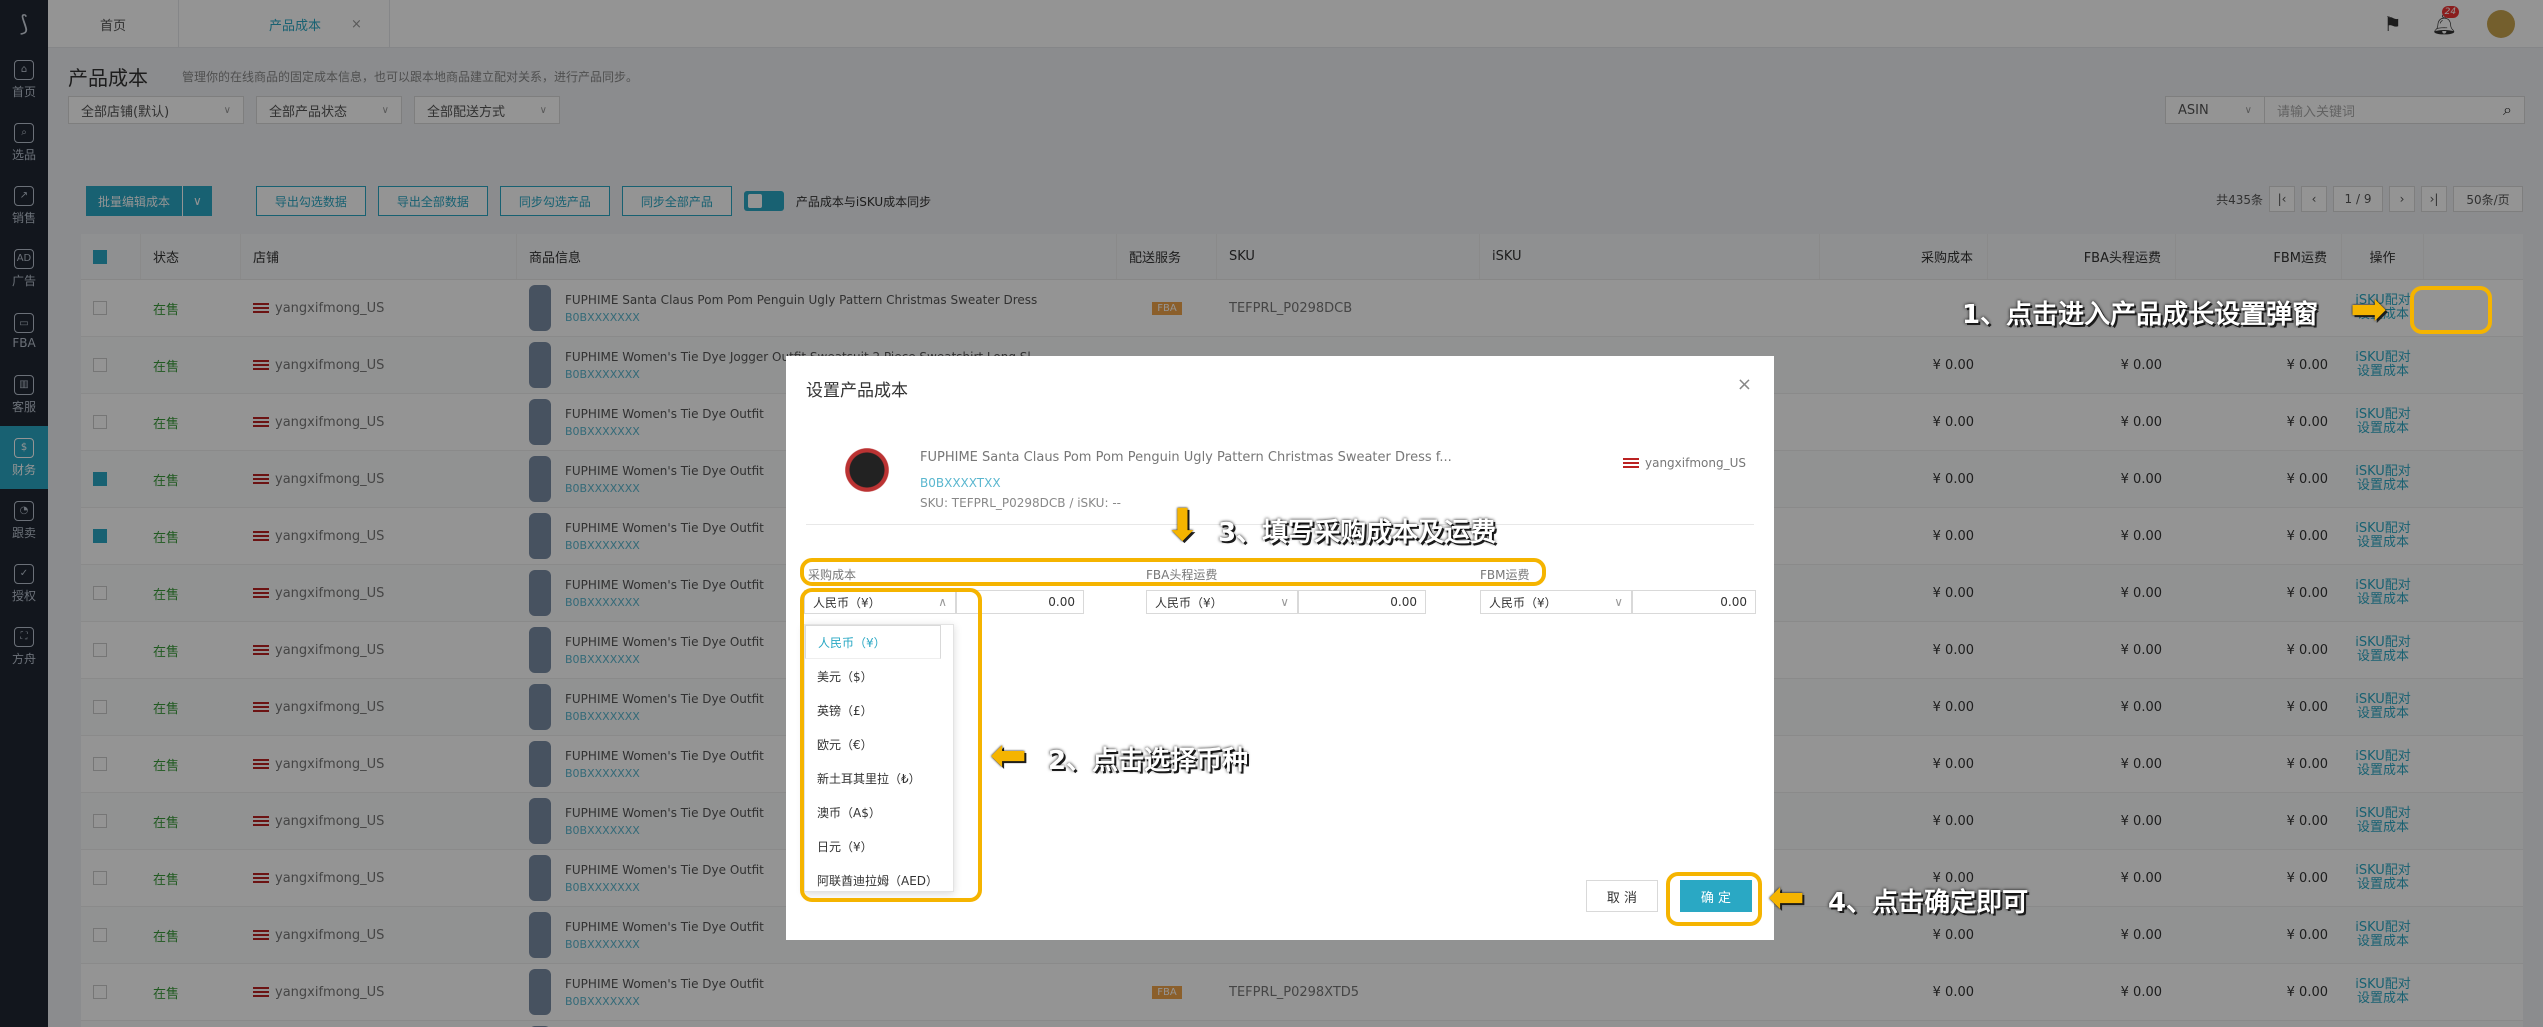  What do you see at coordinates (1622, 896) in the screenshot?
I see `cancel-button: 取 消` at bounding box center [1622, 896].